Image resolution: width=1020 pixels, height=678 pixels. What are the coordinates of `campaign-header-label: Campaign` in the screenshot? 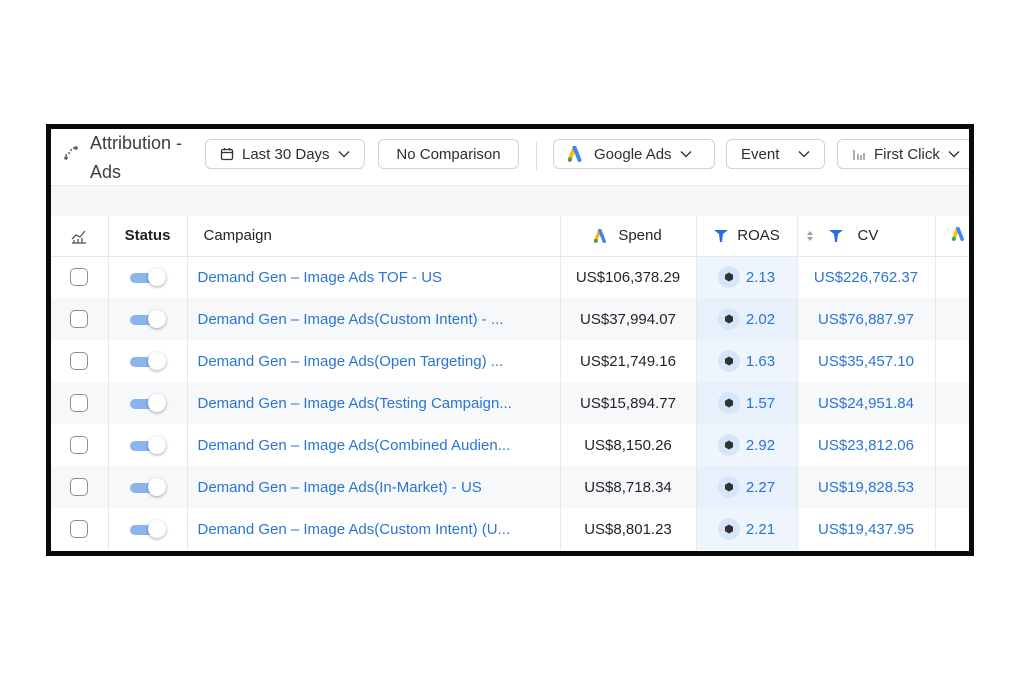 It's located at (237, 236).